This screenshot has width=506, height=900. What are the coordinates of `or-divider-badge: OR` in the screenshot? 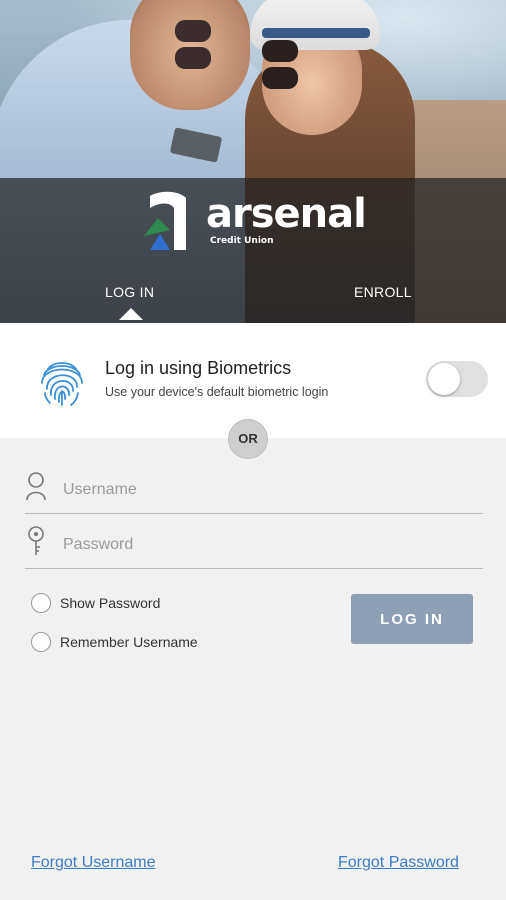 It's located at (248, 439).